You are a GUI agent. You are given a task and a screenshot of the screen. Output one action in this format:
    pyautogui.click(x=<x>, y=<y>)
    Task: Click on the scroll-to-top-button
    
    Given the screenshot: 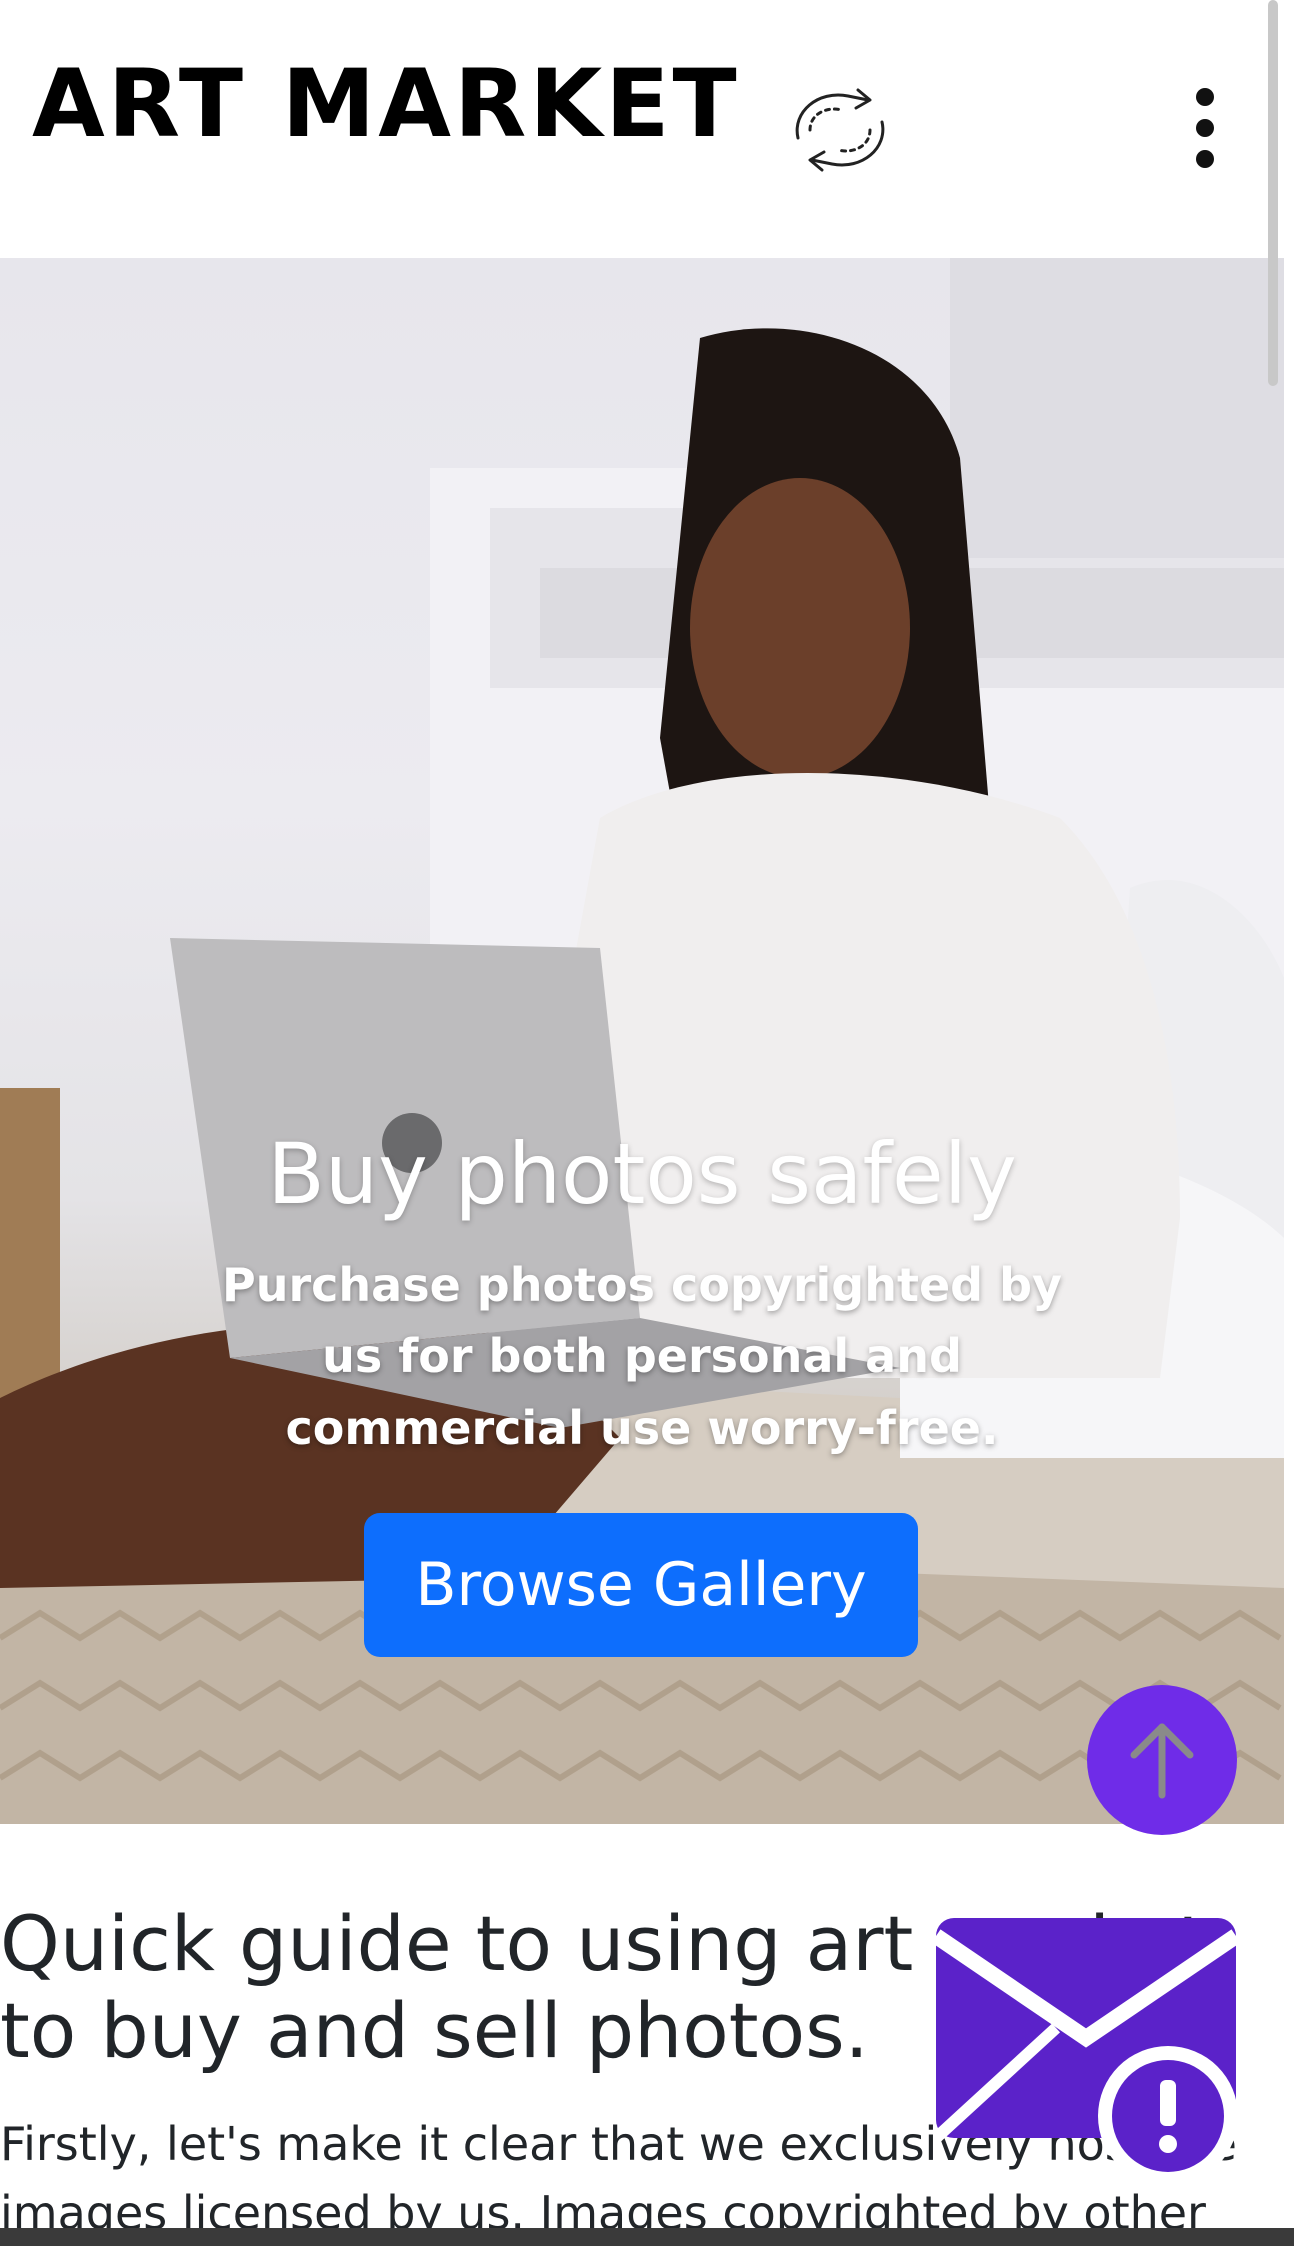 What is the action you would take?
    pyautogui.click(x=1162, y=1760)
    